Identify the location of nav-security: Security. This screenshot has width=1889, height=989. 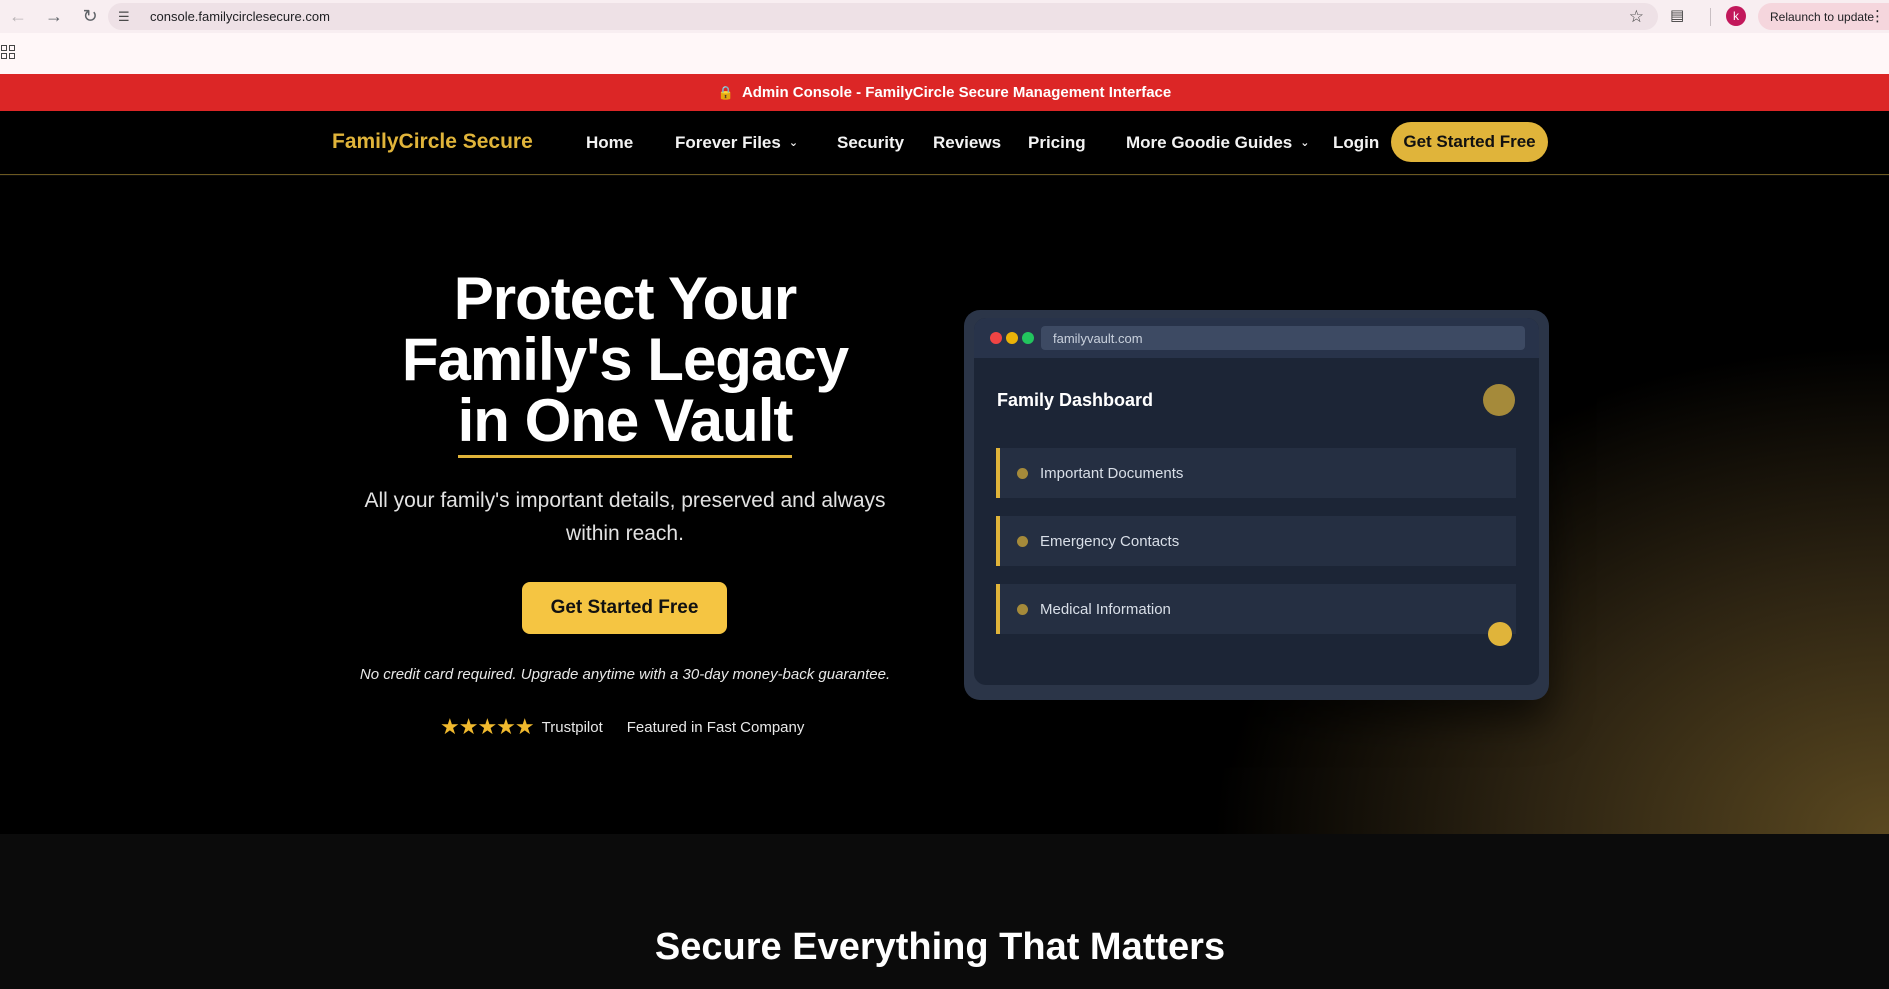
(870, 143).